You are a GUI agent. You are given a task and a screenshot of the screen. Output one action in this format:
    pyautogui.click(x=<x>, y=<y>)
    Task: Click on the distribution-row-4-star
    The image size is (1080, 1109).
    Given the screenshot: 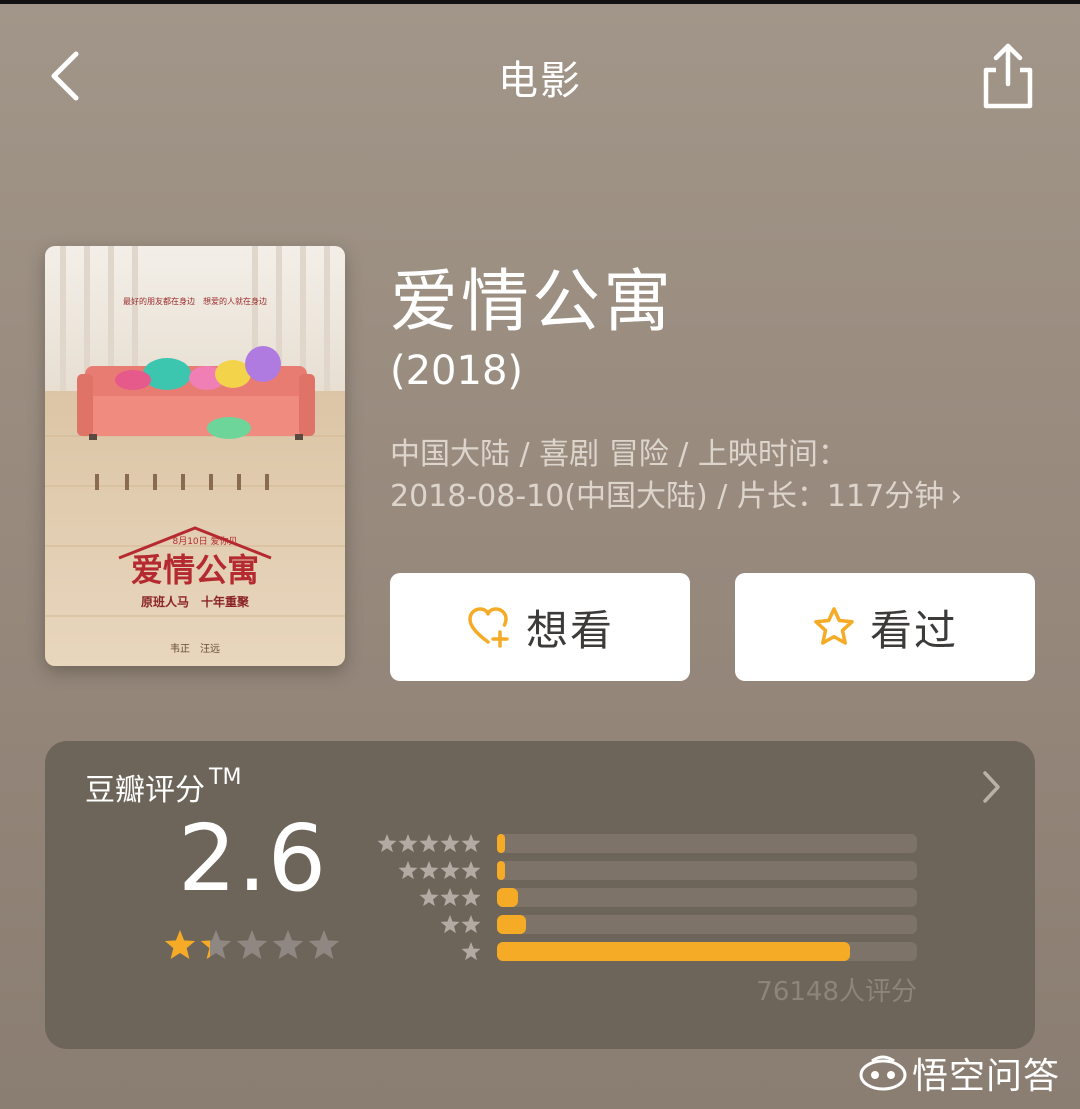 What is the action you would take?
    pyautogui.click(x=657, y=871)
    